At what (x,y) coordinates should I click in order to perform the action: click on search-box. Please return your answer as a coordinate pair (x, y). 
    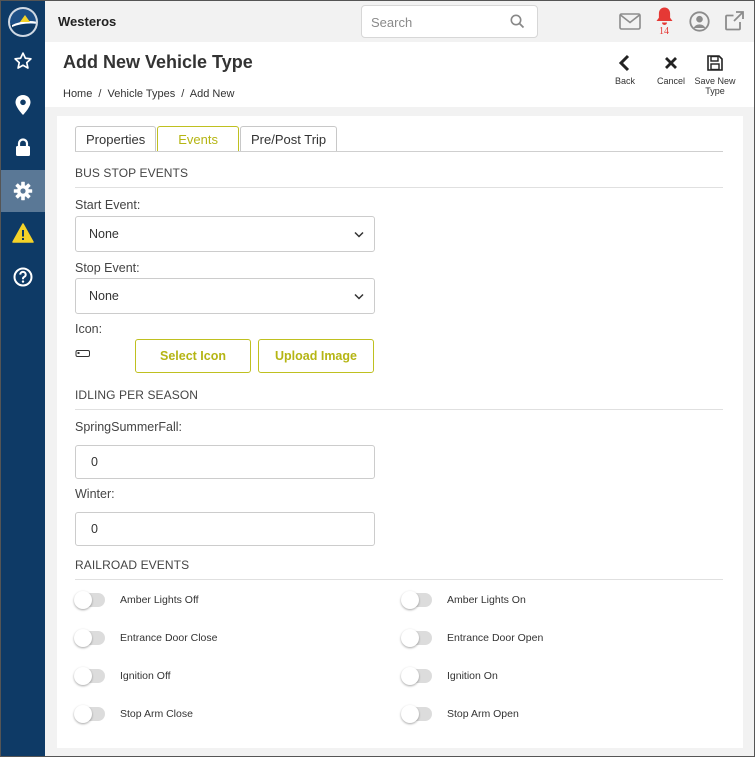
    Looking at the image, I should click on (449, 21).